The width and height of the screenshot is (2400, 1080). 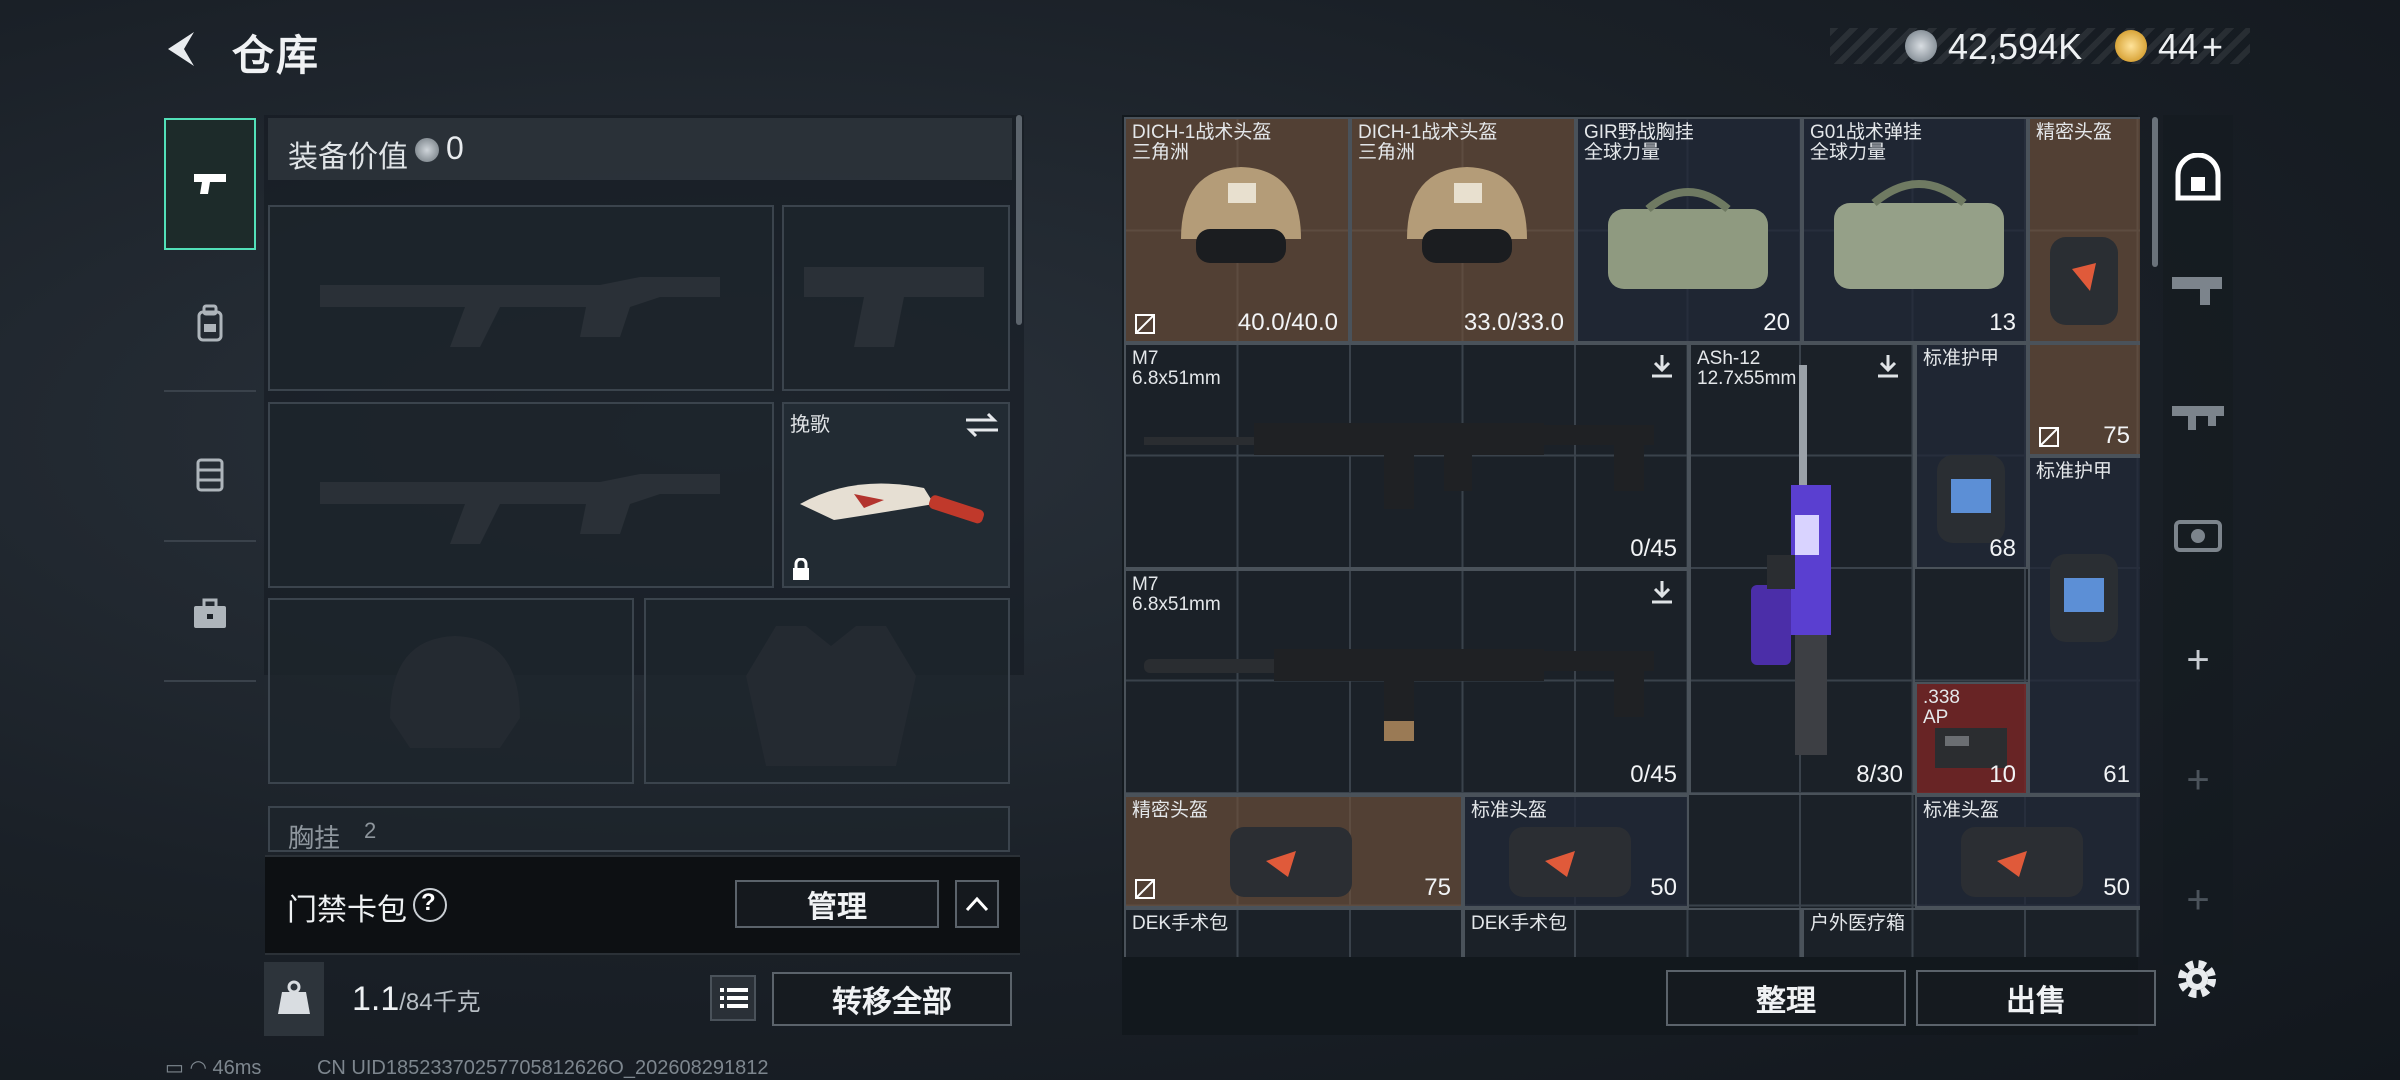 What do you see at coordinates (2198, 900) in the screenshot?
I see `add-category-button-3: +` at bounding box center [2198, 900].